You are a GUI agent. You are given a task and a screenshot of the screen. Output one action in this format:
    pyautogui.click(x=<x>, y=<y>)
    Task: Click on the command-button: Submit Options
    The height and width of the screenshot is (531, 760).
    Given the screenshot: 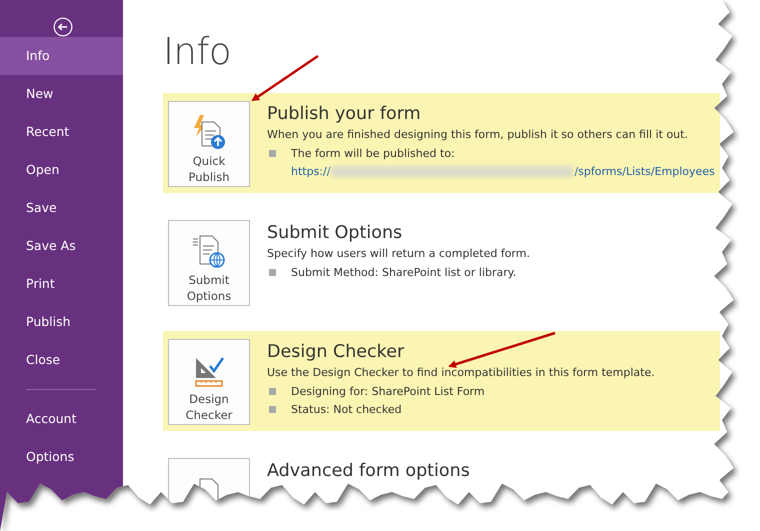 What is the action you would take?
    pyautogui.click(x=209, y=263)
    